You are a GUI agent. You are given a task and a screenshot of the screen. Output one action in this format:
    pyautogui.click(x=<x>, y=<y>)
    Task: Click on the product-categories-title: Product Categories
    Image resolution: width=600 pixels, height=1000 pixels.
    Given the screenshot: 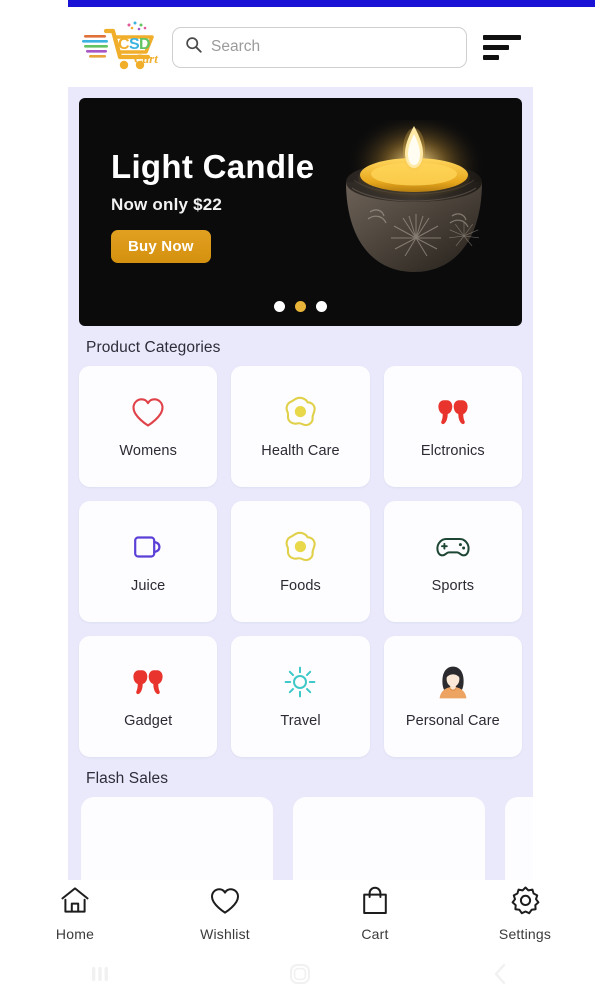 What is the action you would take?
    pyautogui.click(x=153, y=347)
    